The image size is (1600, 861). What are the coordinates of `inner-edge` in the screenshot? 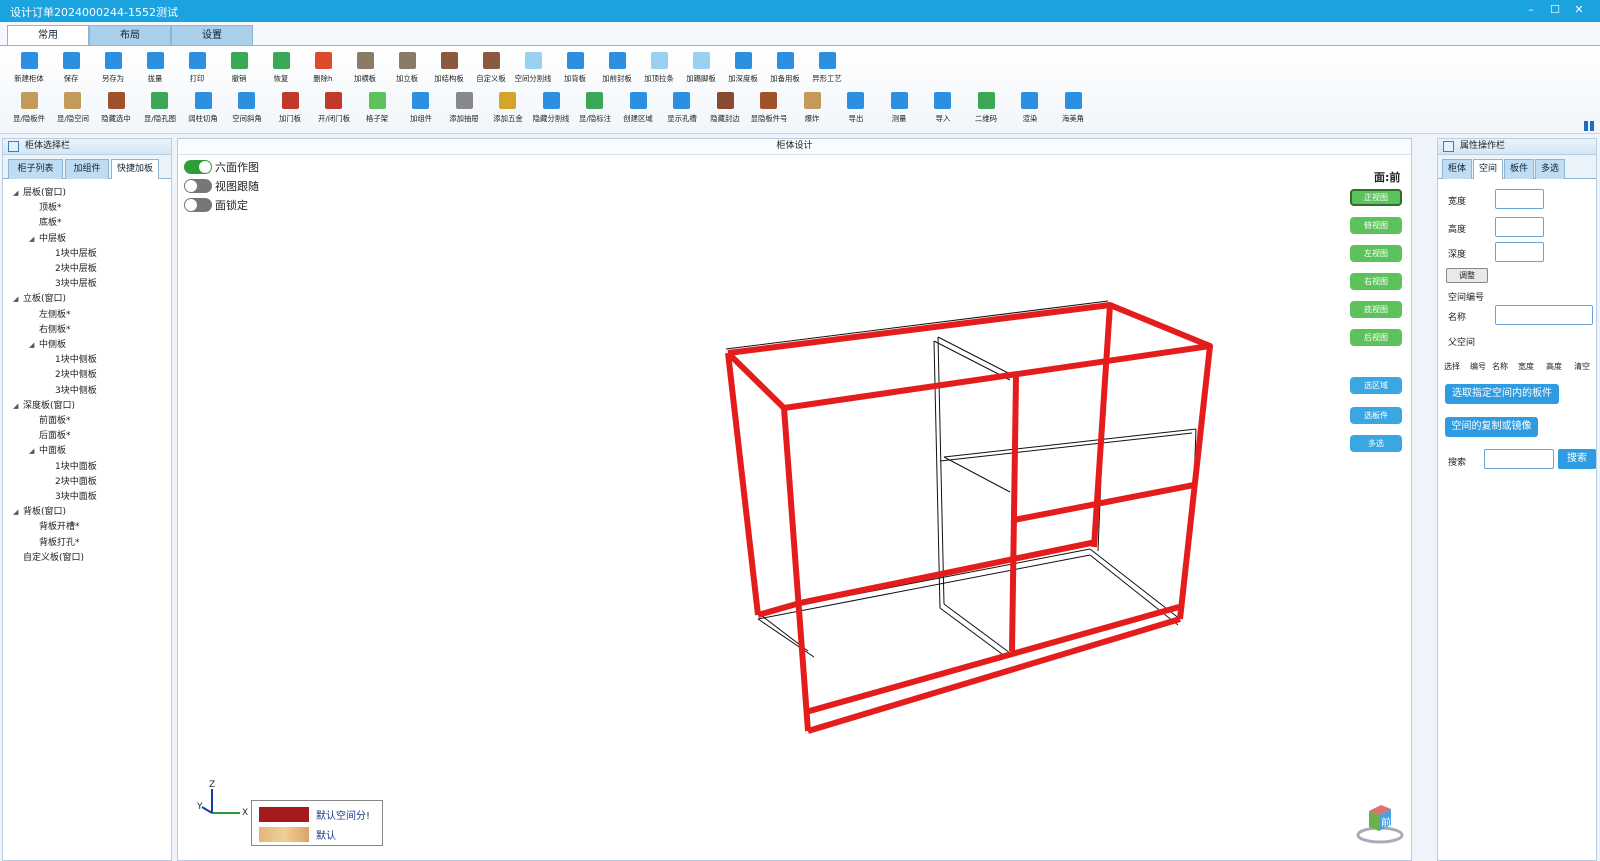 It's located at (976, 356).